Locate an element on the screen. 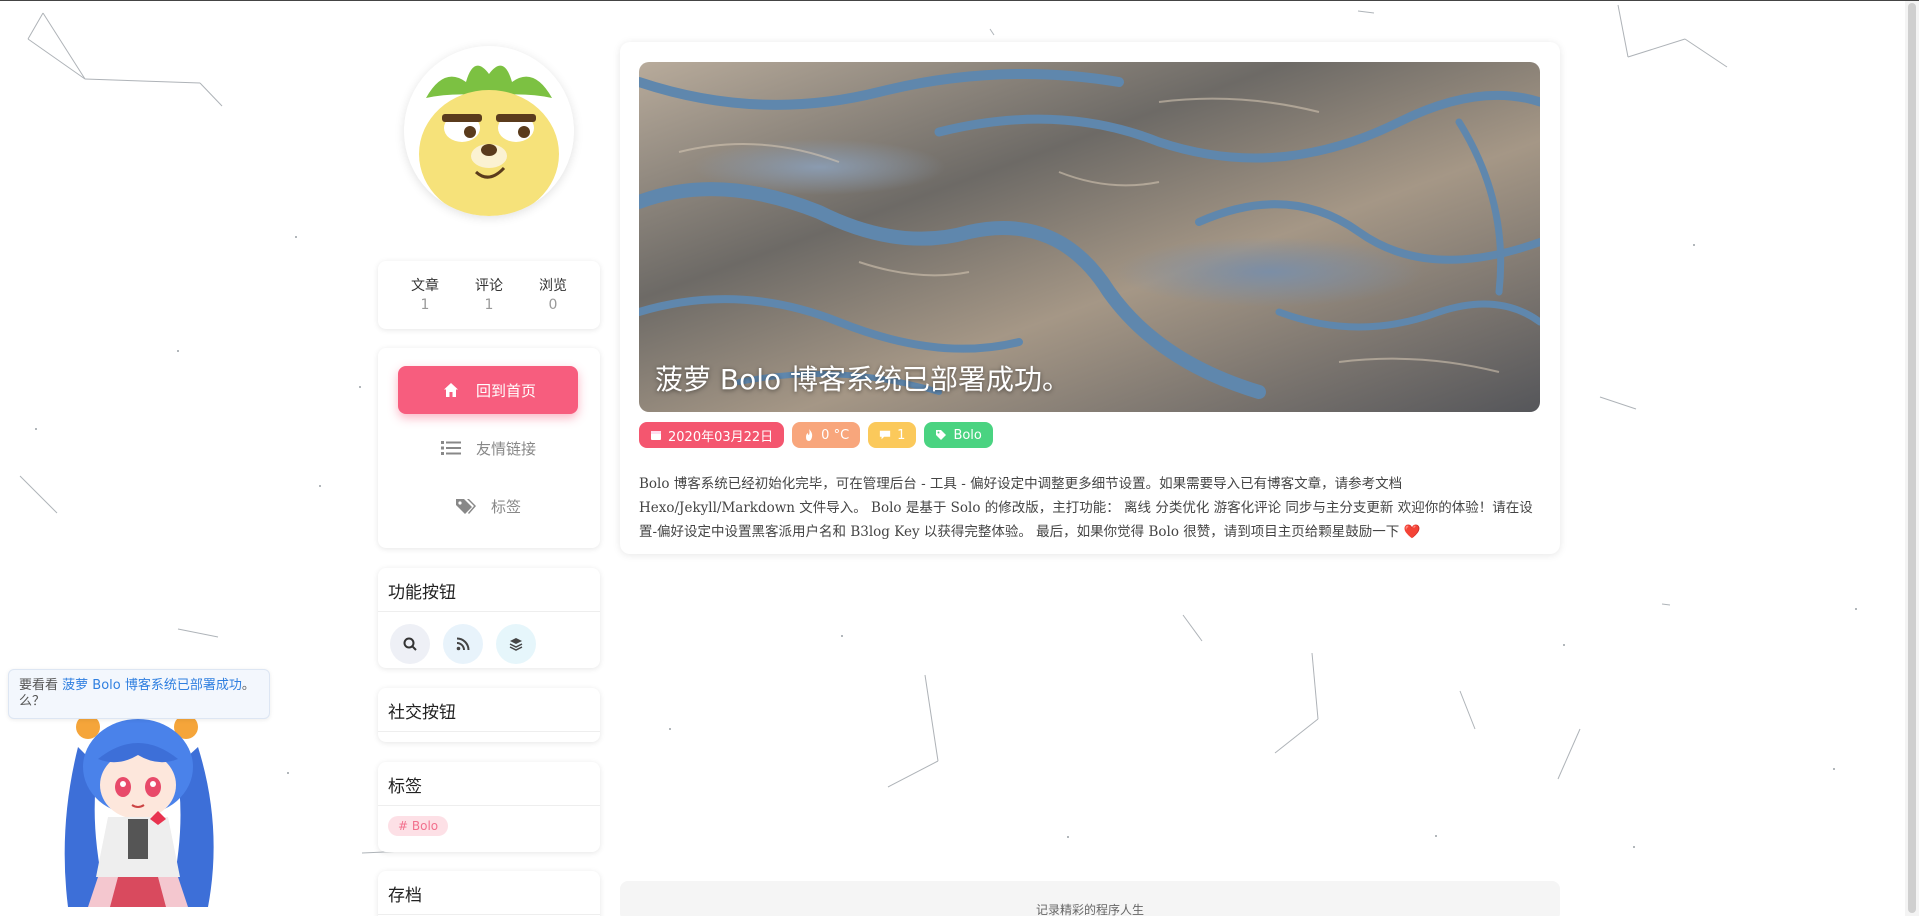  function-title: 功能按钮 is located at coordinates (489, 590).